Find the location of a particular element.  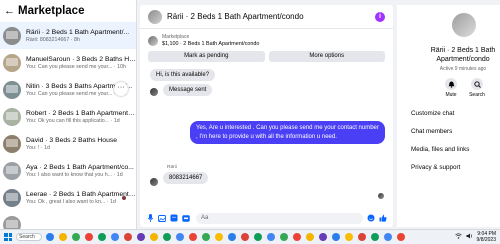

conversation-item is located at coordinates (68, 220).